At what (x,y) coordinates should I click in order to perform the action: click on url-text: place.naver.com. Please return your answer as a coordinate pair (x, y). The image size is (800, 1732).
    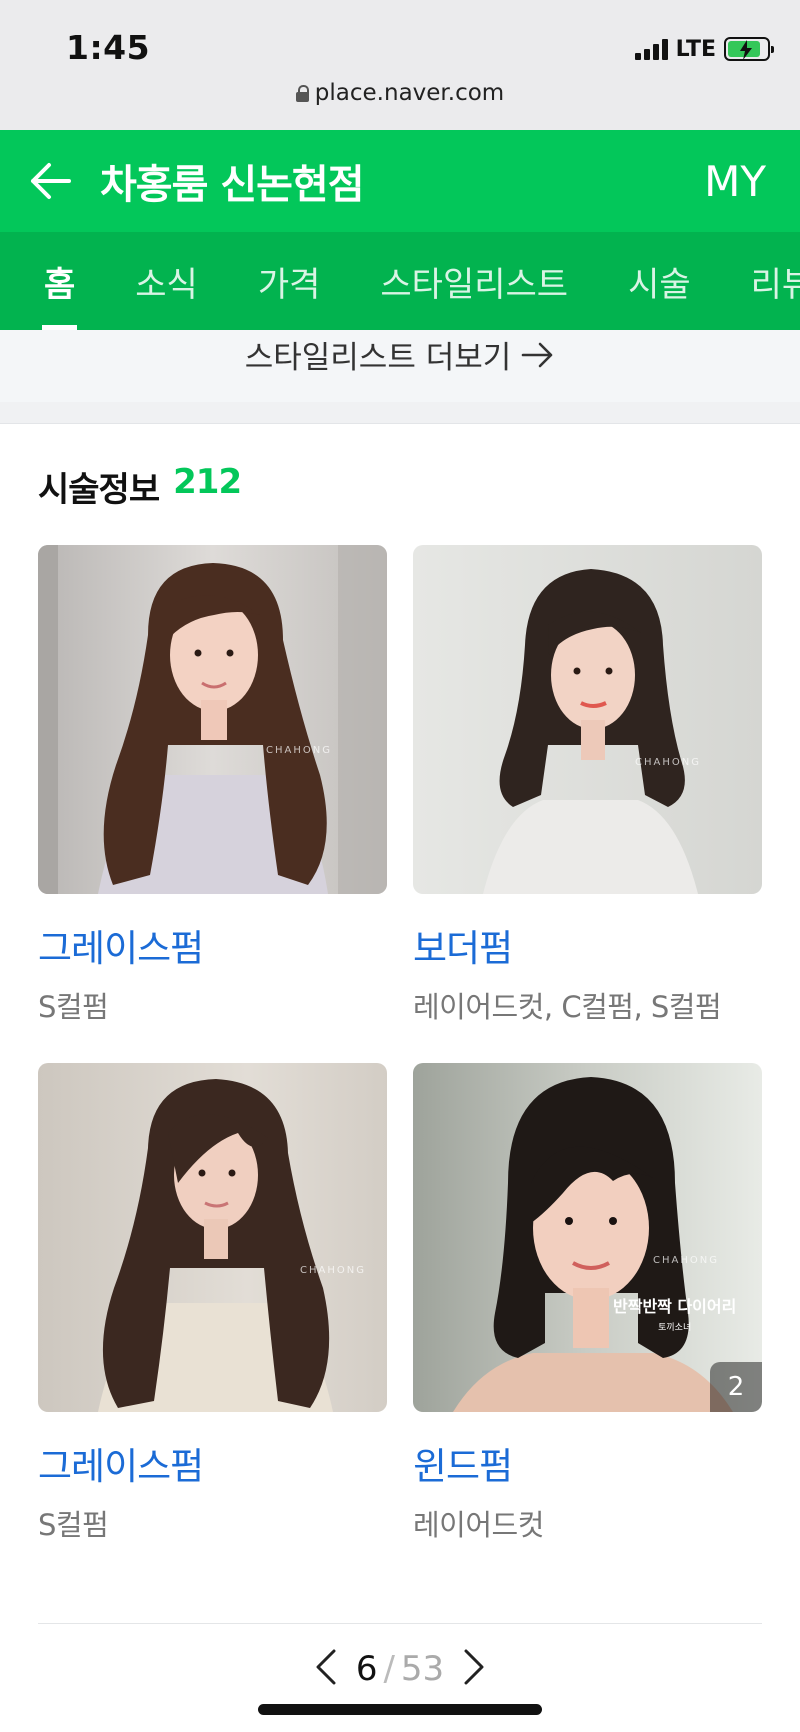
    Looking at the image, I should click on (409, 93).